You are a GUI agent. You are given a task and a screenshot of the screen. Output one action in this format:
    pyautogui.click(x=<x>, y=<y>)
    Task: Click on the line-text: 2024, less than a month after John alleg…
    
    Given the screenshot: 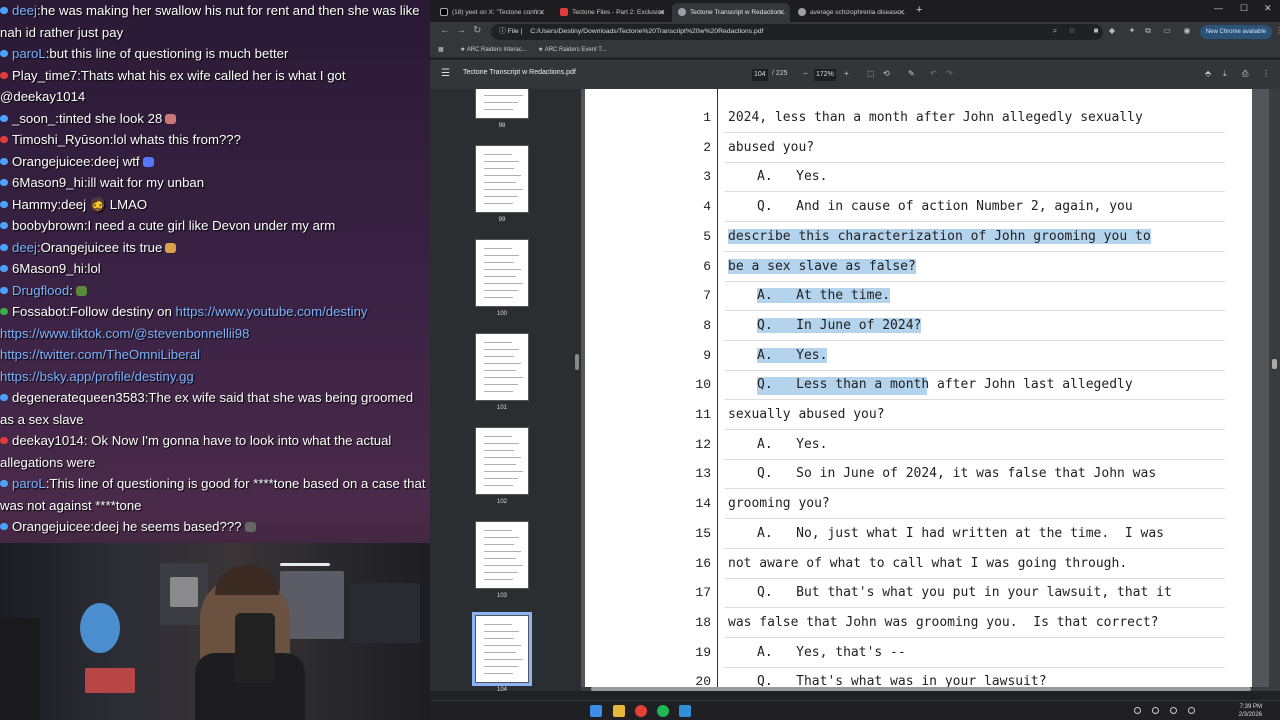 What is the action you would take?
    pyautogui.click(x=935, y=117)
    